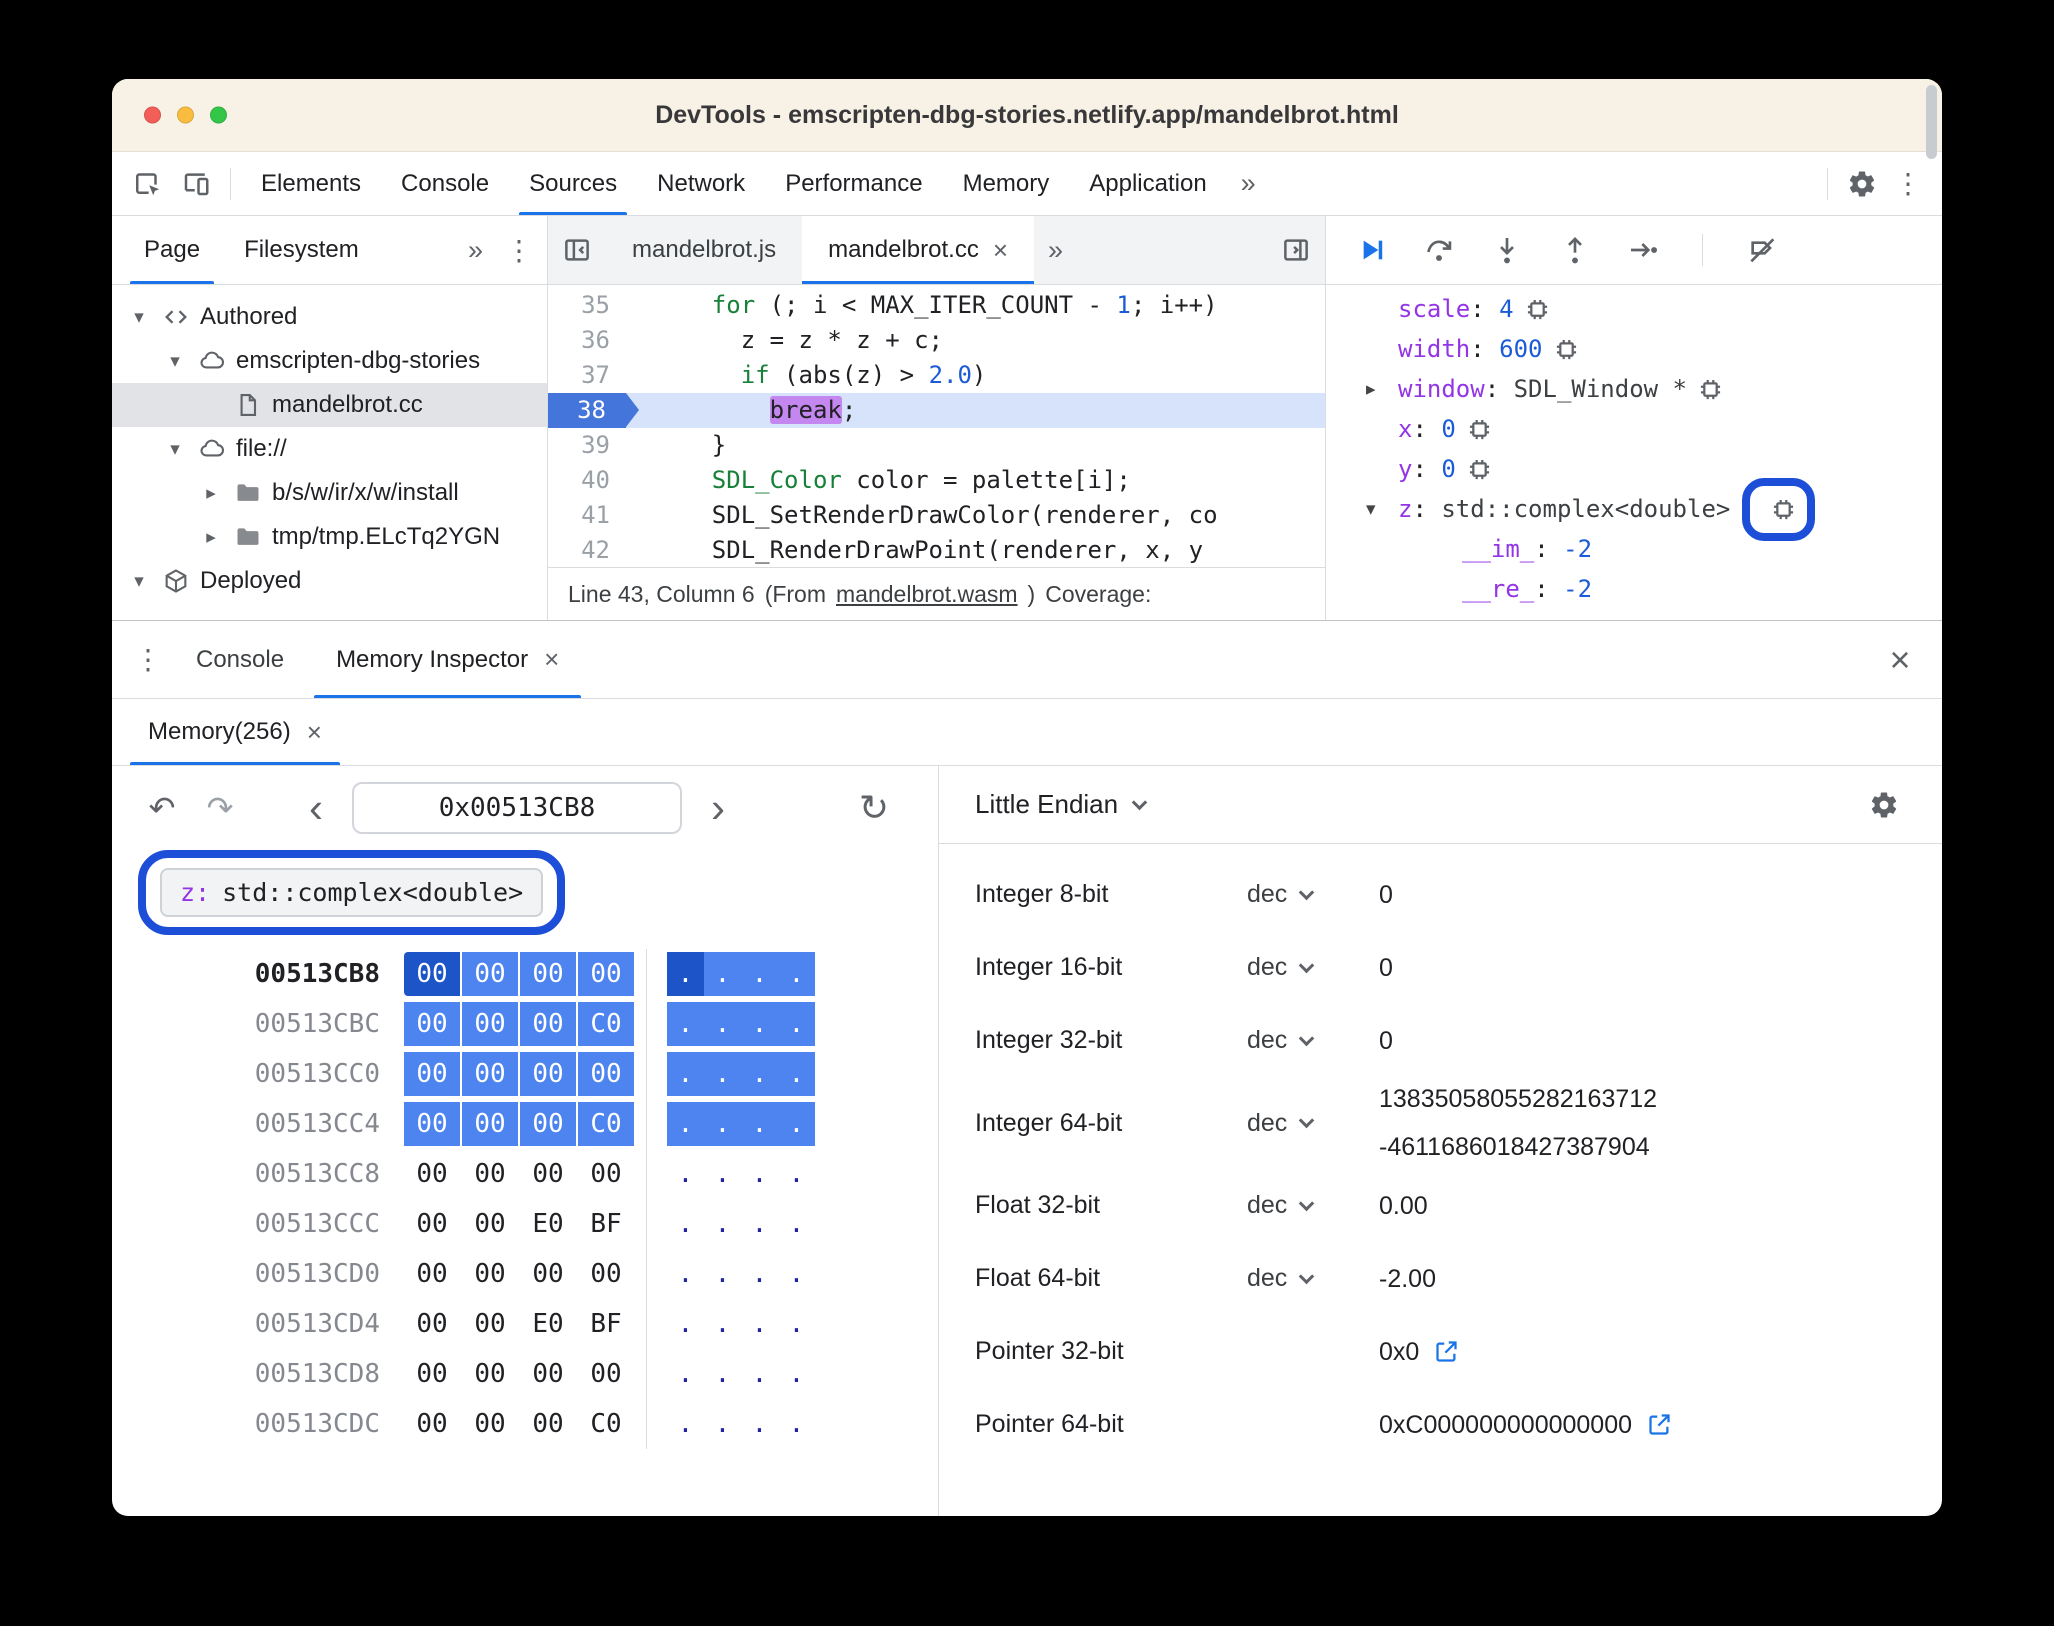 This screenshot has height=1626, width=2054. Describe the element at coordinates (329, 317) in the screenshot. I see `tree-item-authored: ▾ Authored` at that location.